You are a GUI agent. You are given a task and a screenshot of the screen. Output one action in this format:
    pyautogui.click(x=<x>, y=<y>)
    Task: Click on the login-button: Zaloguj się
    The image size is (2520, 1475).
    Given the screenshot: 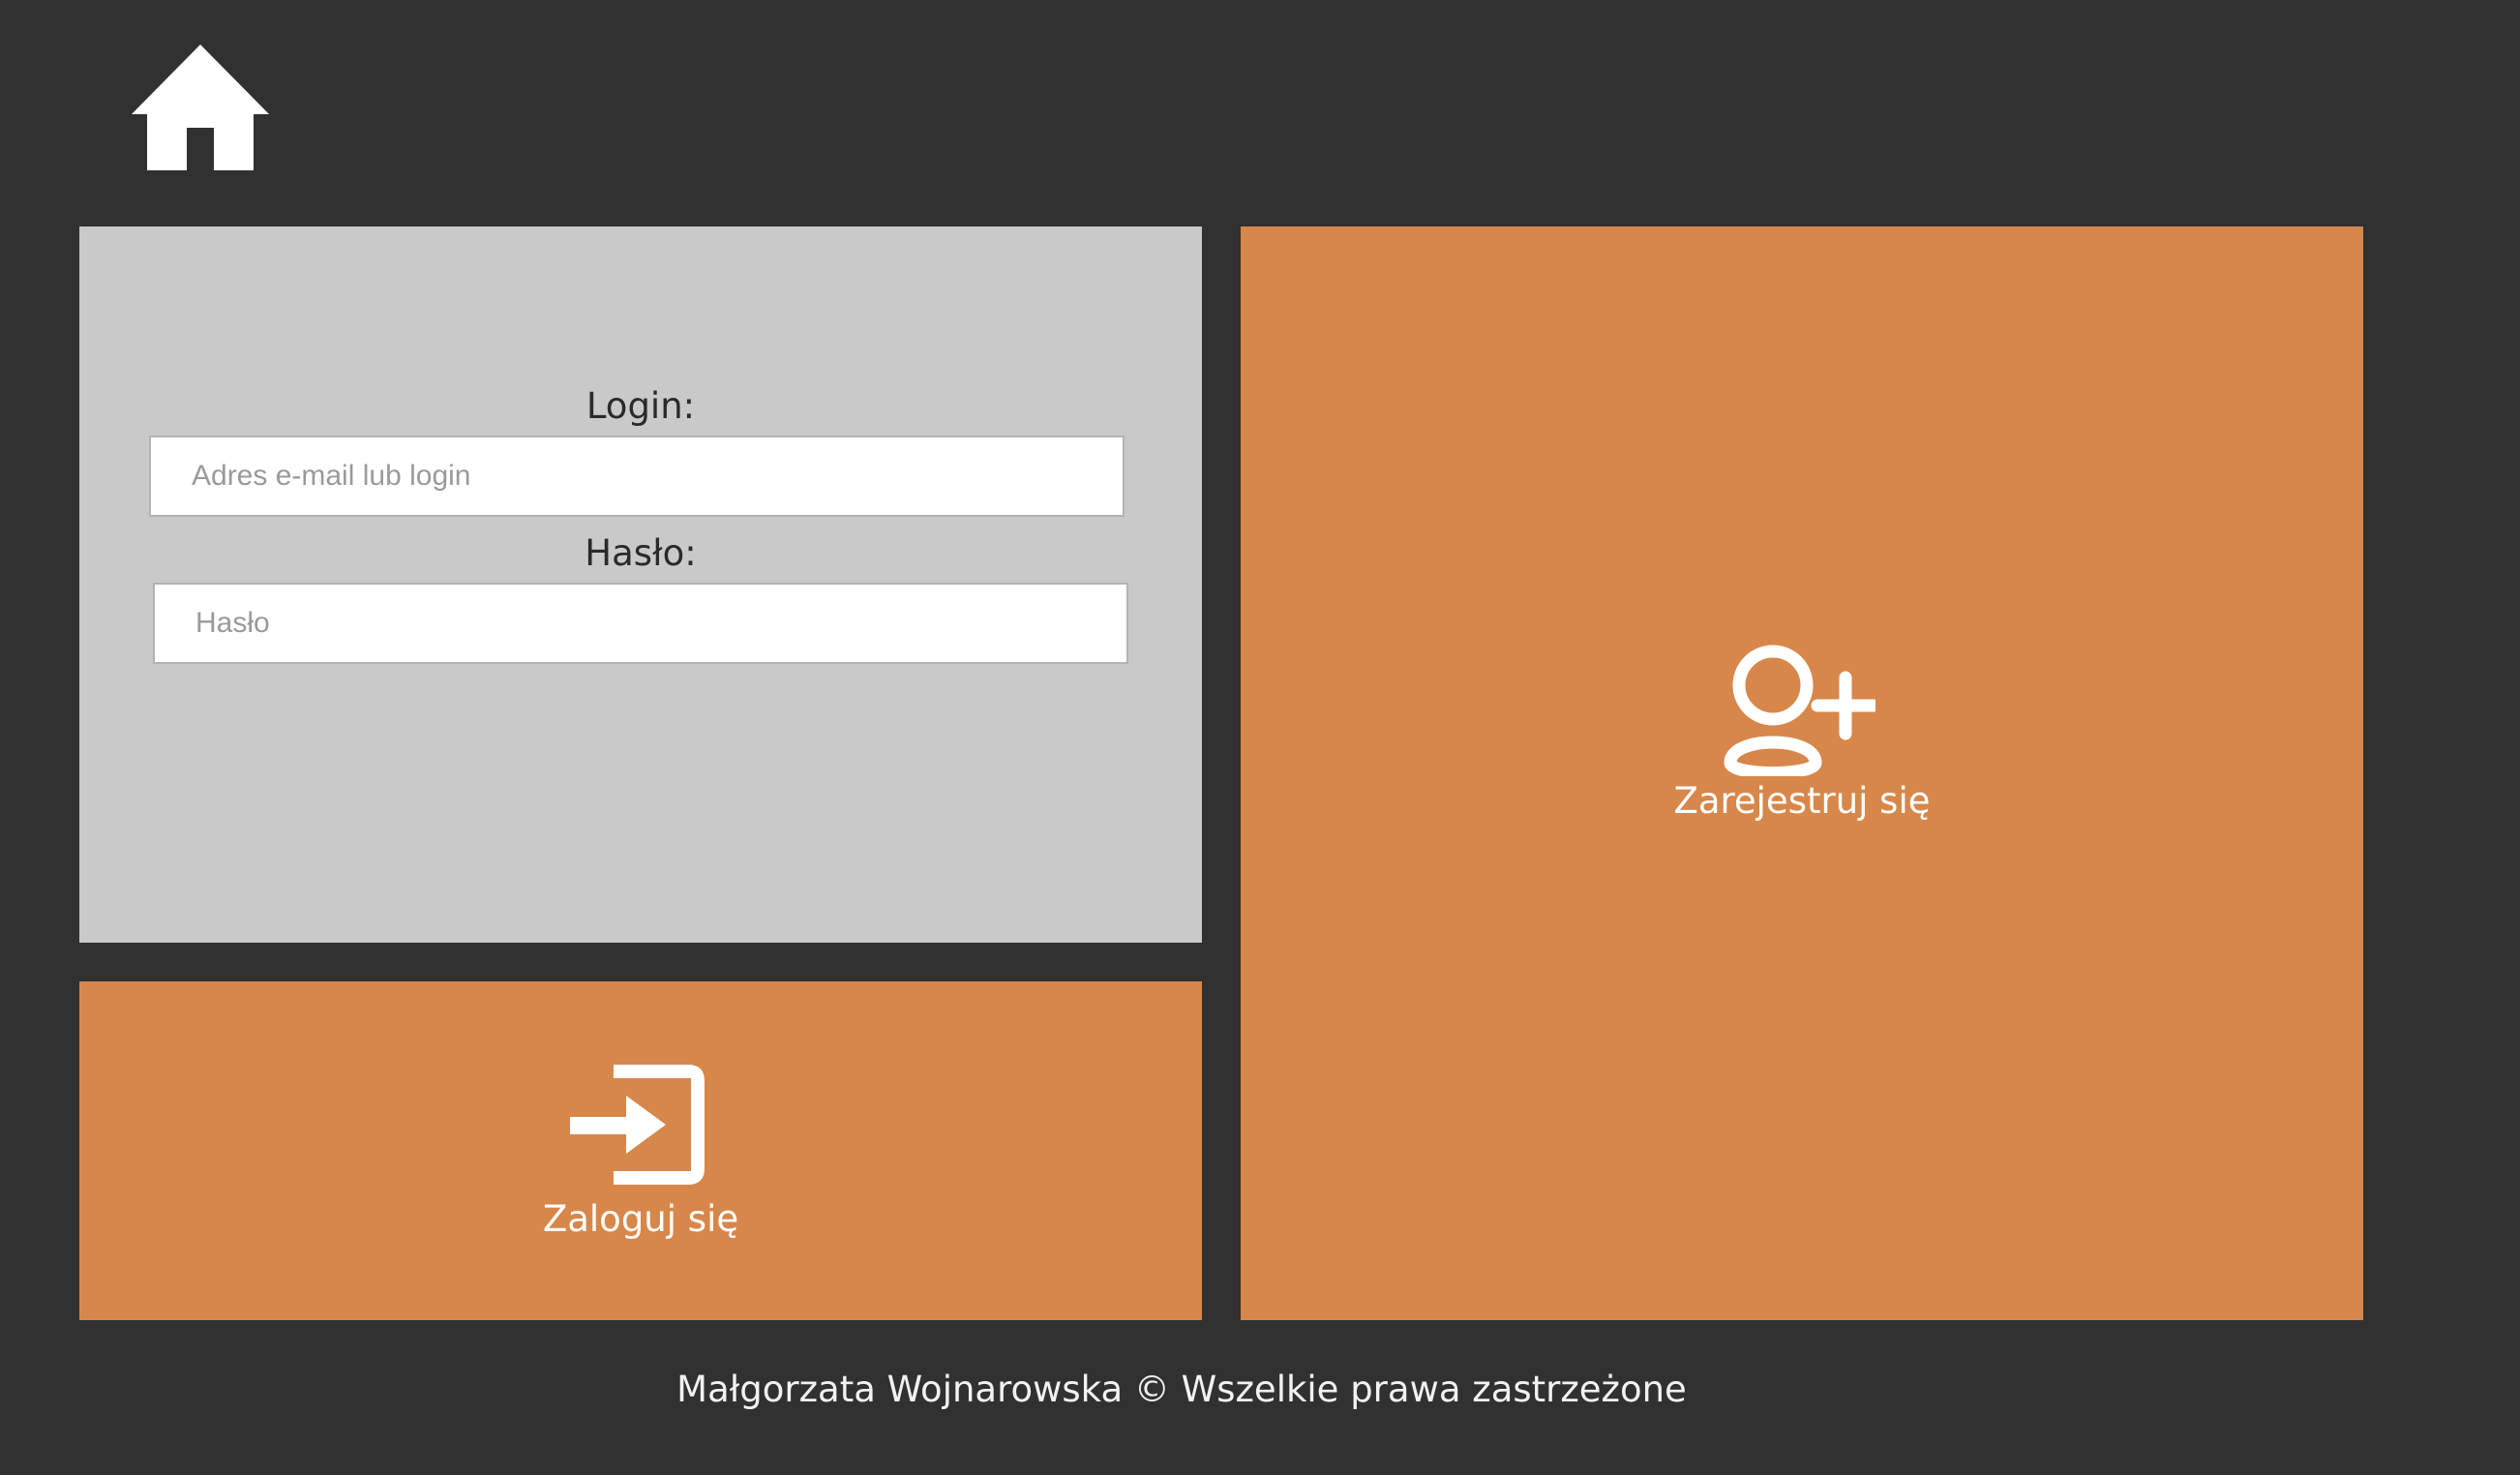 What is the action you would take?
    pyautogui.click(x=640, y=1150)
    